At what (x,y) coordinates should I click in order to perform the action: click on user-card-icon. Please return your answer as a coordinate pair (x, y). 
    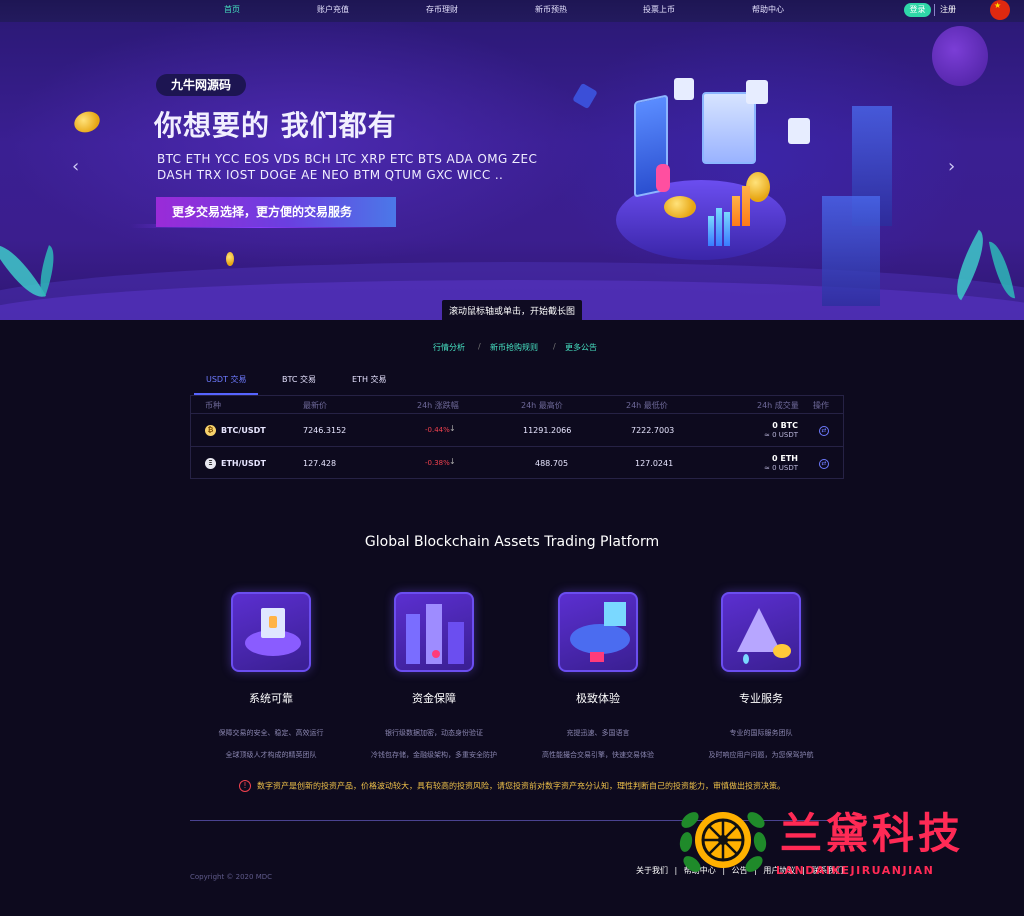
    Looking at the image, I should click on (684, 89).